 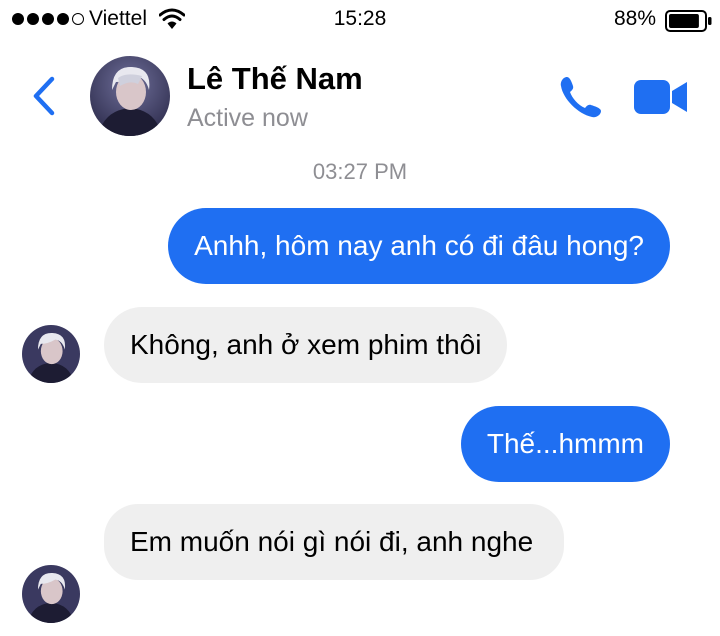 What do you see at coordinates (360, 171) in the screenshot?
I see `message-timestamp: 03:27 PM` at bounding box center [360, 171].